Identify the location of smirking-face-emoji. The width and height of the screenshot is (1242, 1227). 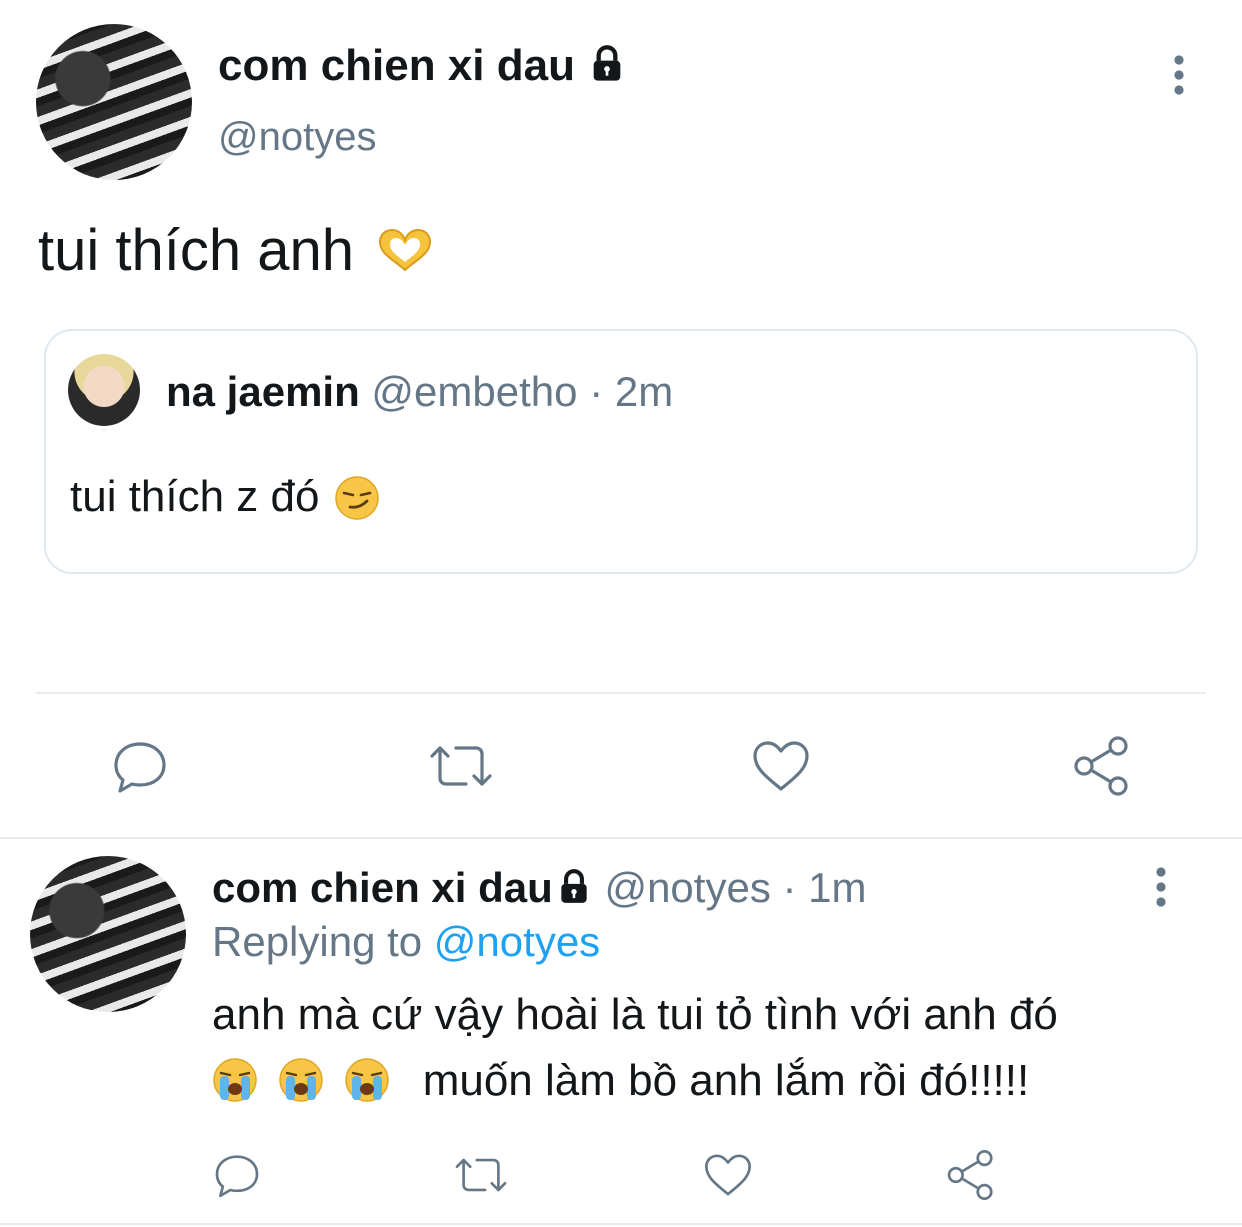
(356, 498).